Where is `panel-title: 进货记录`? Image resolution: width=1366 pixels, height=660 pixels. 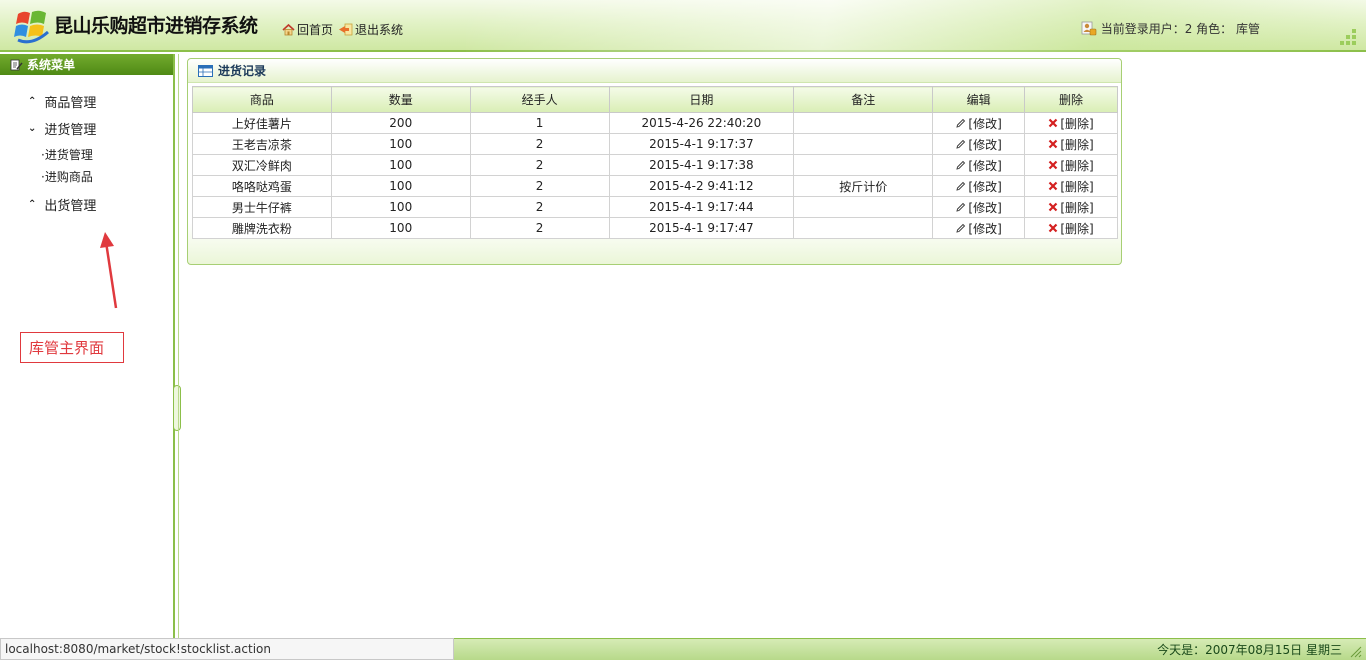 panel-title: 进货记录 is located at coordinates (242, 71).